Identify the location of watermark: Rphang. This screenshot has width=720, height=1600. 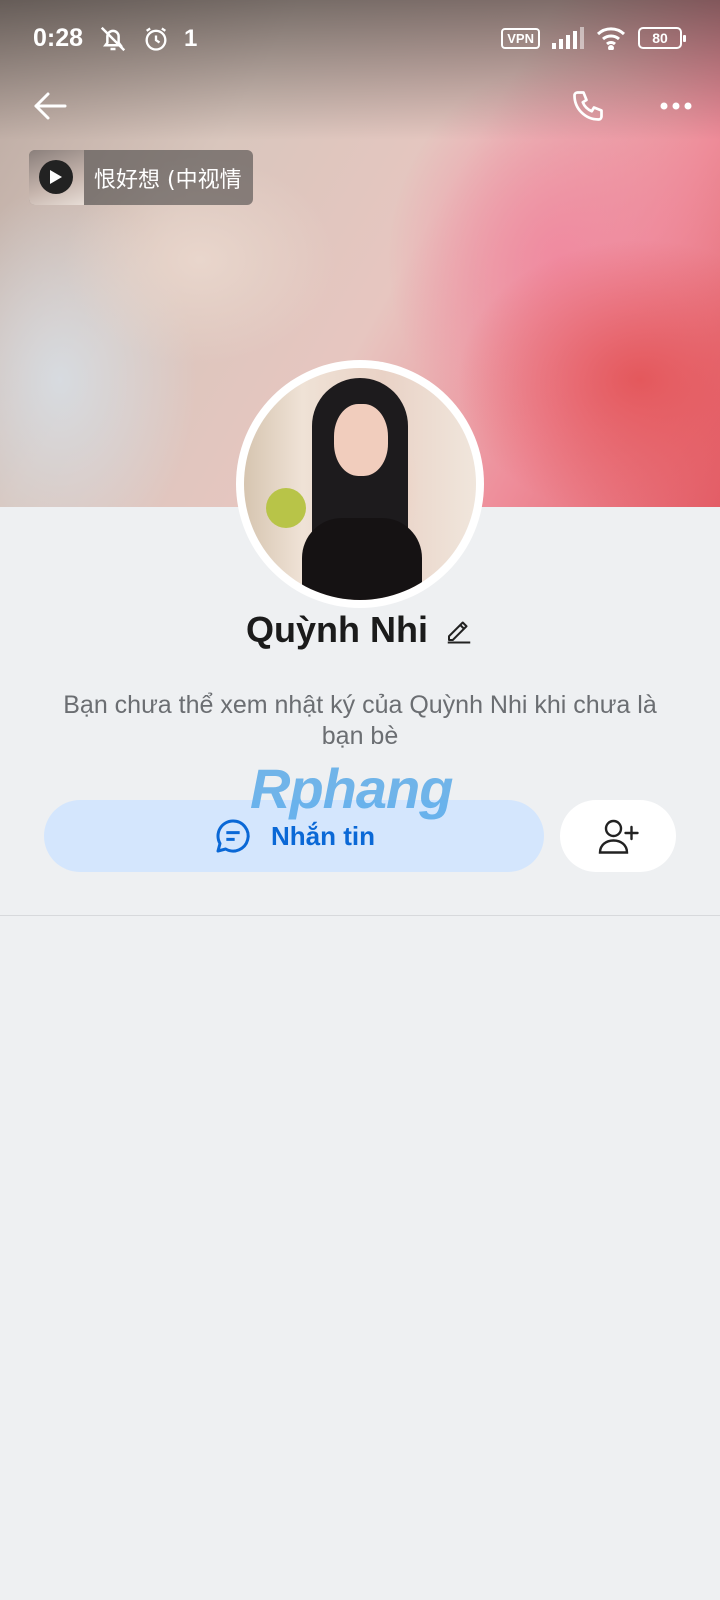
(351, 788).